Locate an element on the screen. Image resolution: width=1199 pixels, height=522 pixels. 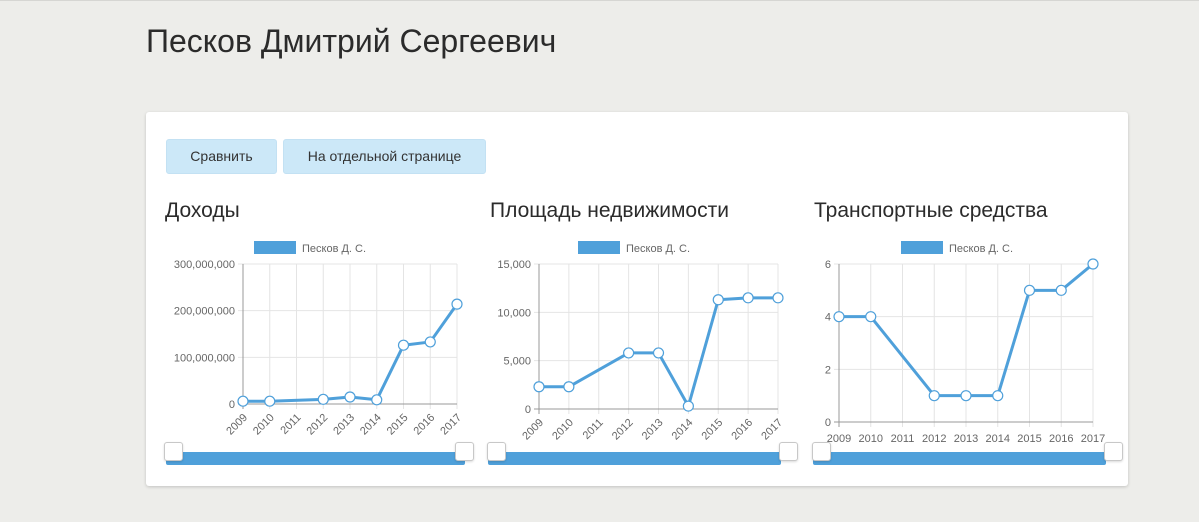
y-tick-label: 10,000 is located at coordinates (514, 313).